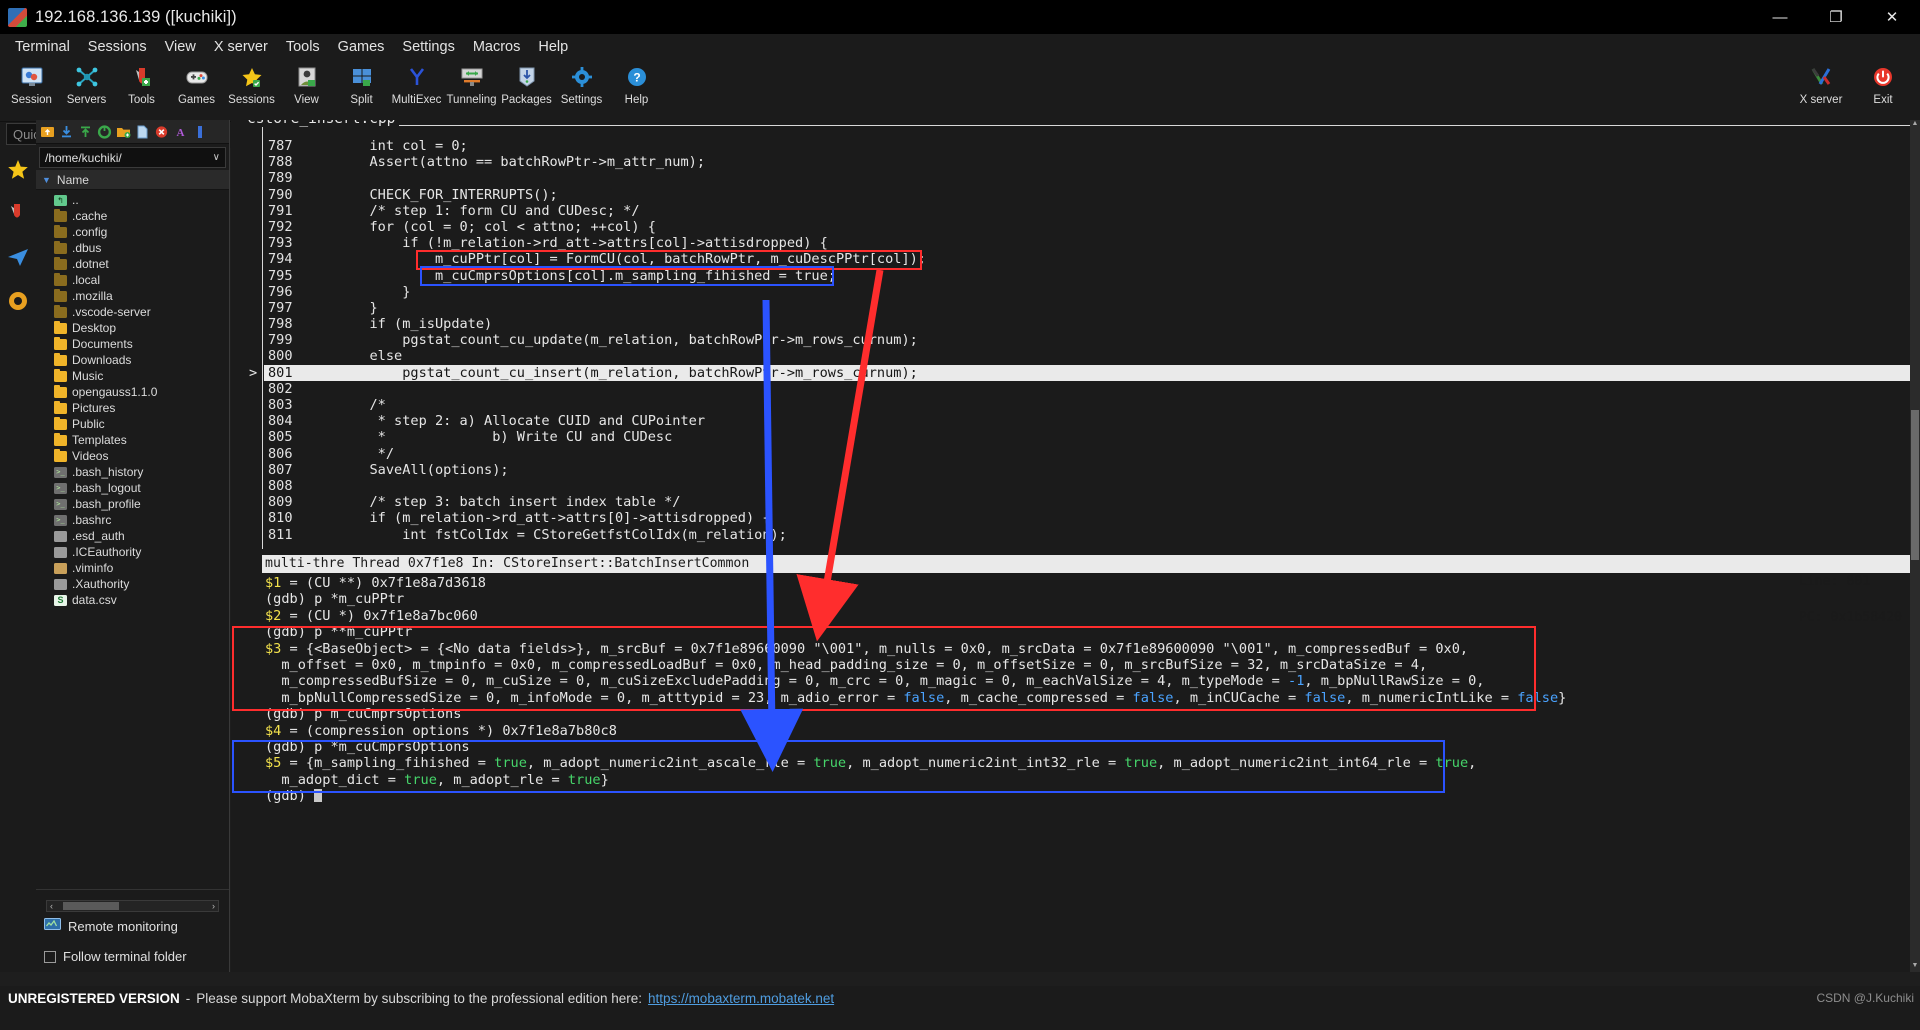 This screenshot has width=1920, height=1030. What do you see at coordinates (132, 956) in the screenshot?
I see `follow-terminal-folder-row: Follow terminal folder` at bounding box center [132, 956].